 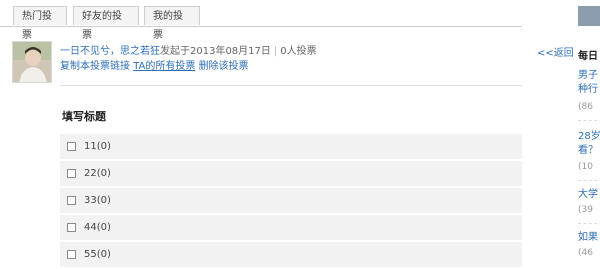 What do you see at coordinates (589, 90) in the screenshot?
I see `sidebar-item-link: 种行` at bounding box center [589, 90].